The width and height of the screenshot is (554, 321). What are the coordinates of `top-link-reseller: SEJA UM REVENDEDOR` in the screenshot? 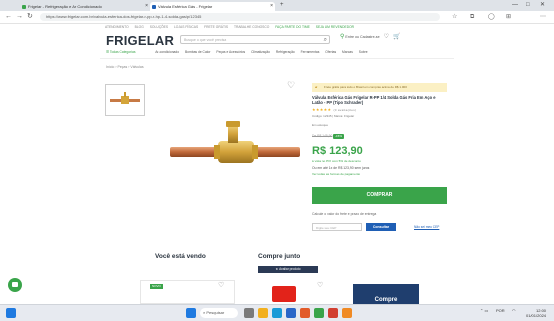 It's located at (335, 27).